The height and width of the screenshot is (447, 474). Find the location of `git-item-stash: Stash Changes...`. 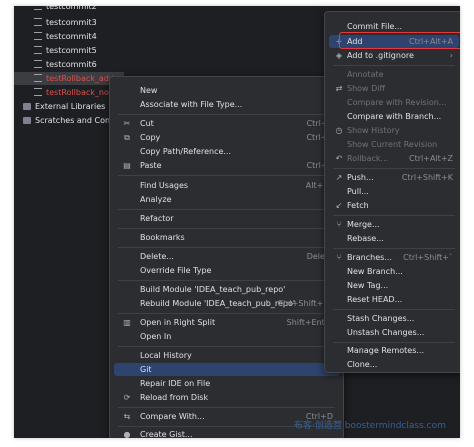

git-item-stash: Stash Changes... is located at coordinates (394, 318).